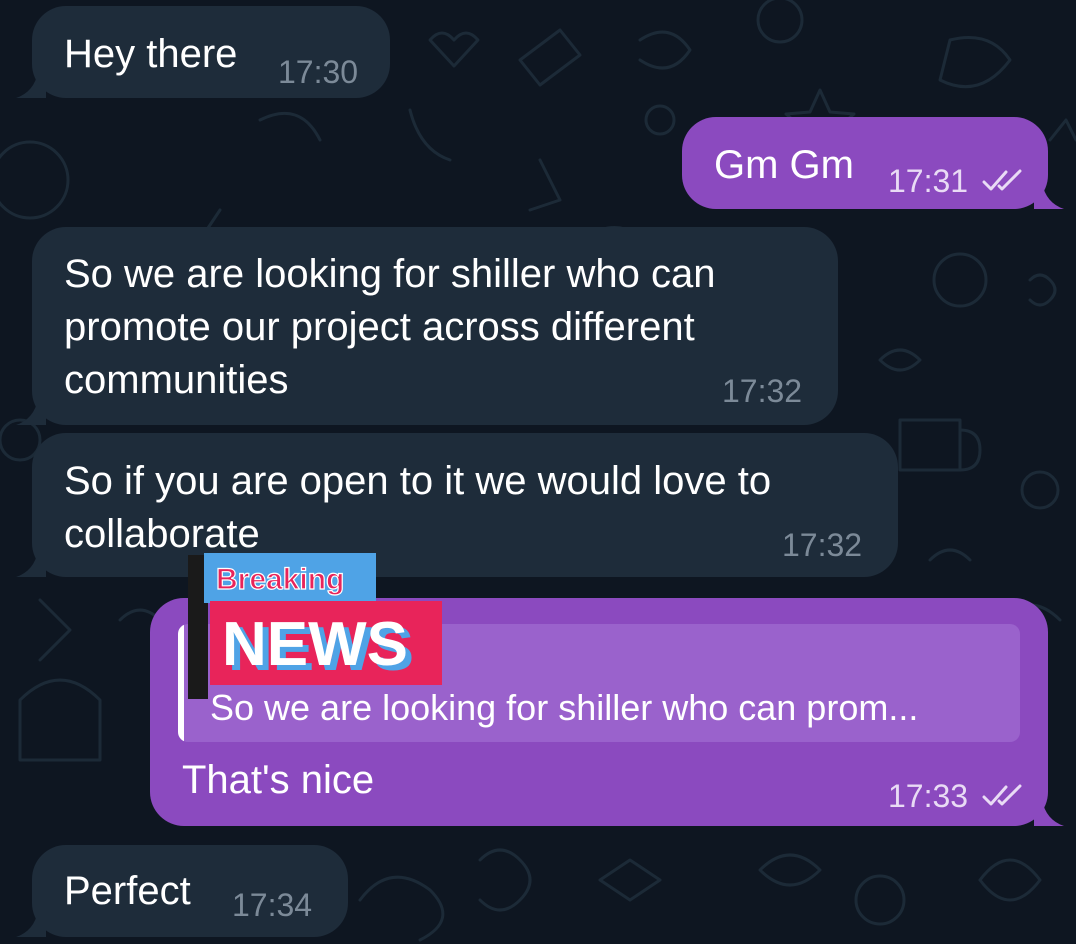  I want to click on message-text: Hey there, so click(151, 54).